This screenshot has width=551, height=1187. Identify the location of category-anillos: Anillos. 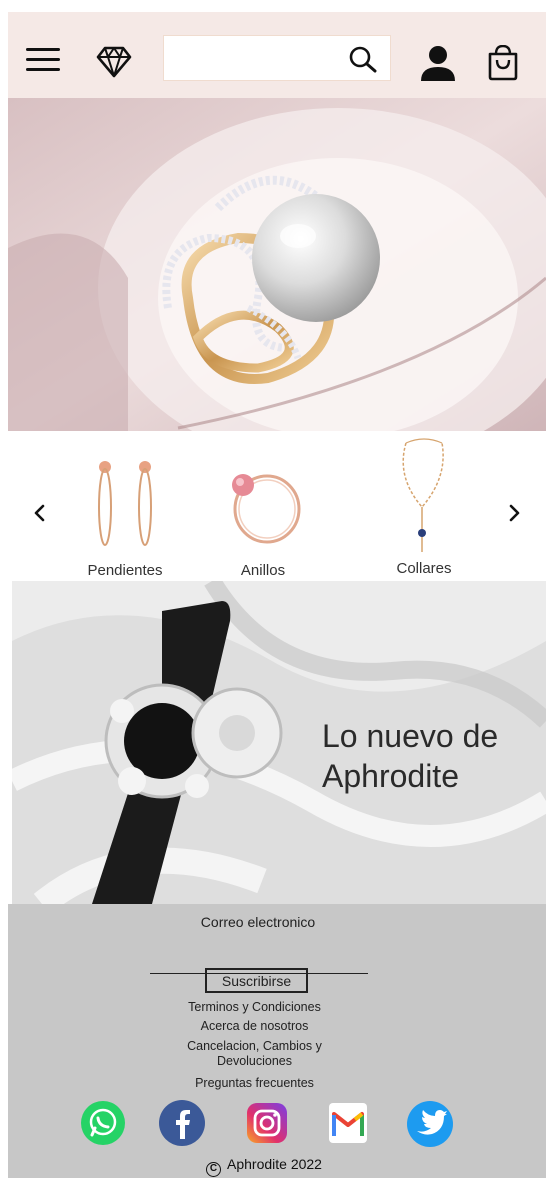
(263, 506).